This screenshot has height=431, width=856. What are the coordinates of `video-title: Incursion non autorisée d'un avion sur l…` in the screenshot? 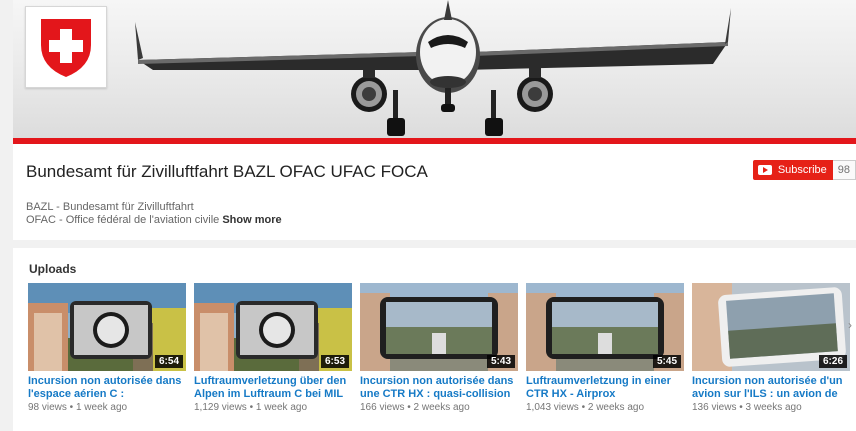 It's located at (771, 388).